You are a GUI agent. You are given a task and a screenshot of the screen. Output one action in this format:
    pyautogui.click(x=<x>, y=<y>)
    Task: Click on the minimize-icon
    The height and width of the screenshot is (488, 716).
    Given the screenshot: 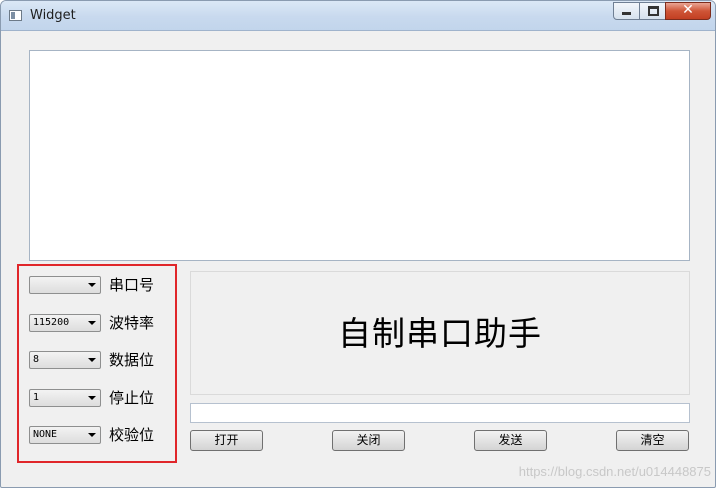 What is the action you would take?
    pyautogui.click(x=626, y=13)
    